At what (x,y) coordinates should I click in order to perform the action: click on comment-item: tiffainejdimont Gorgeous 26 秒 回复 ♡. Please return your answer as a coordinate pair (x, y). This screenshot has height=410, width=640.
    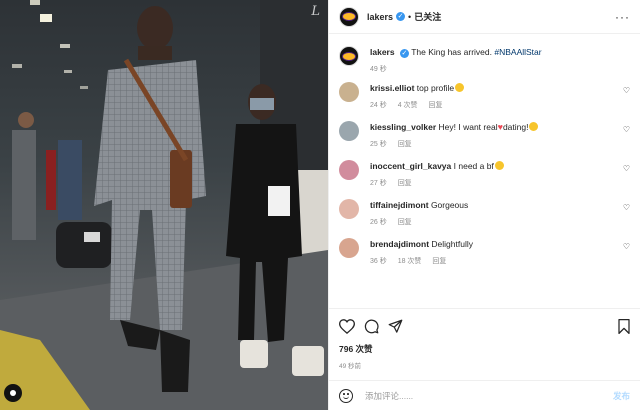
    Looking at the image, I should click on (484, 213).